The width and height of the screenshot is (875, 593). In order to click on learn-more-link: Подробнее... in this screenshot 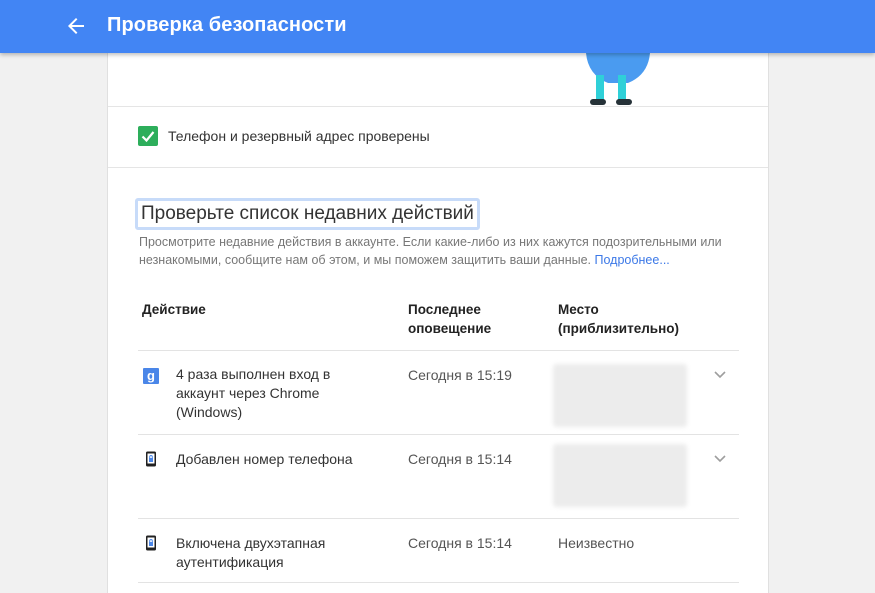, I will do `click(632, 260)`.